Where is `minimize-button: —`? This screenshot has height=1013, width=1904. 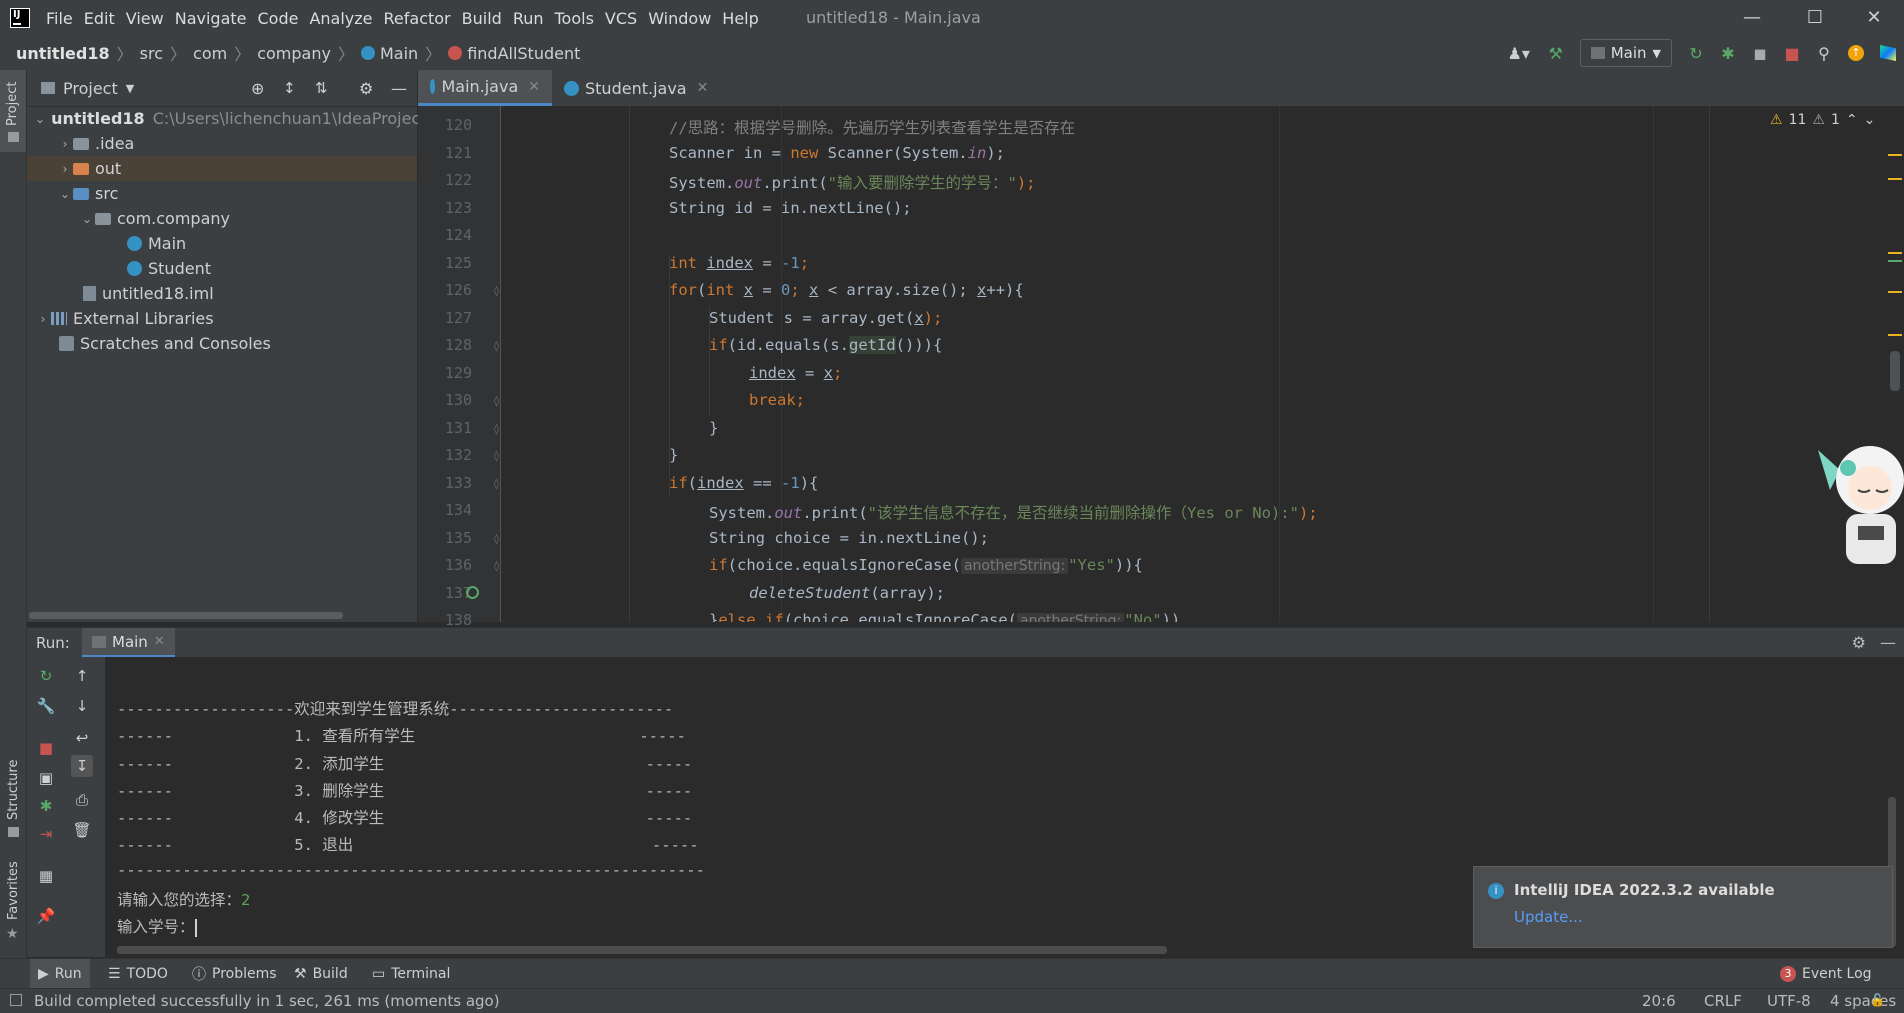
minimize-button: — is located at coordinates (1752, 18).